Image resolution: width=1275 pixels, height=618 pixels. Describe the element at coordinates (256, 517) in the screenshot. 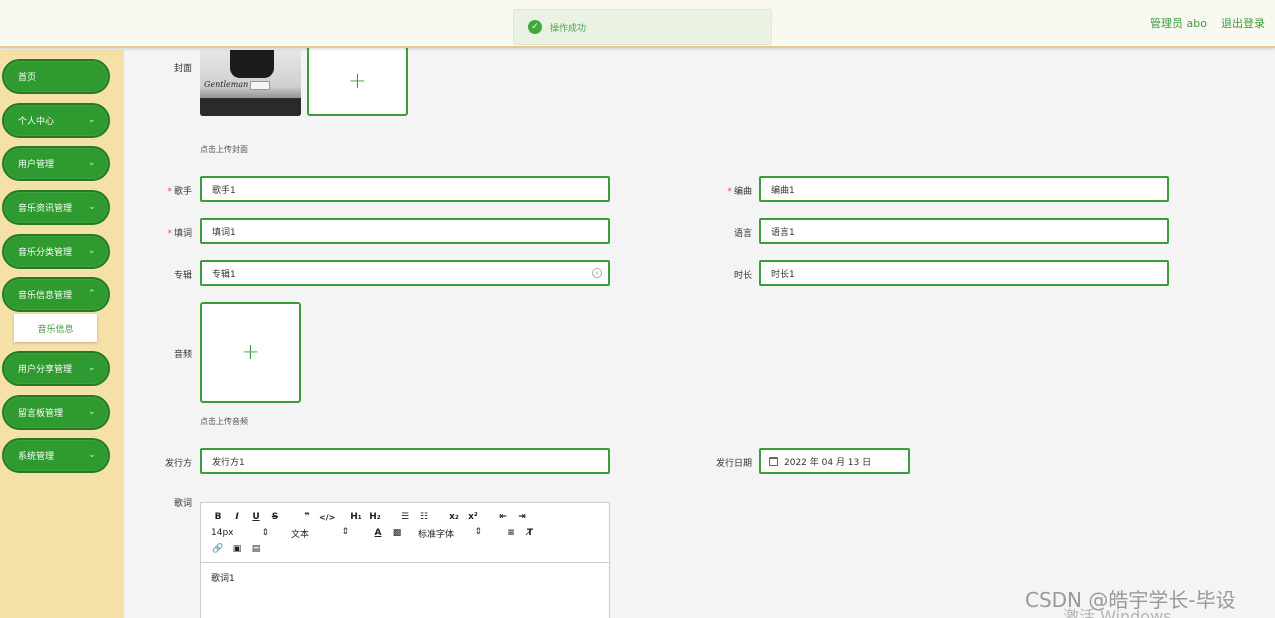

I see `underline-button: U` at that location.